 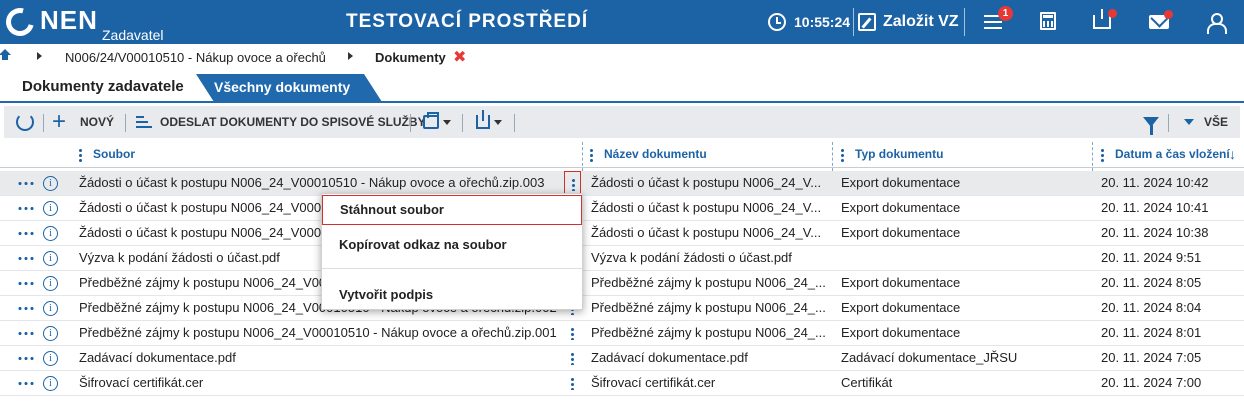 I want to click on refresh-icon, so click(x=25, y=122).